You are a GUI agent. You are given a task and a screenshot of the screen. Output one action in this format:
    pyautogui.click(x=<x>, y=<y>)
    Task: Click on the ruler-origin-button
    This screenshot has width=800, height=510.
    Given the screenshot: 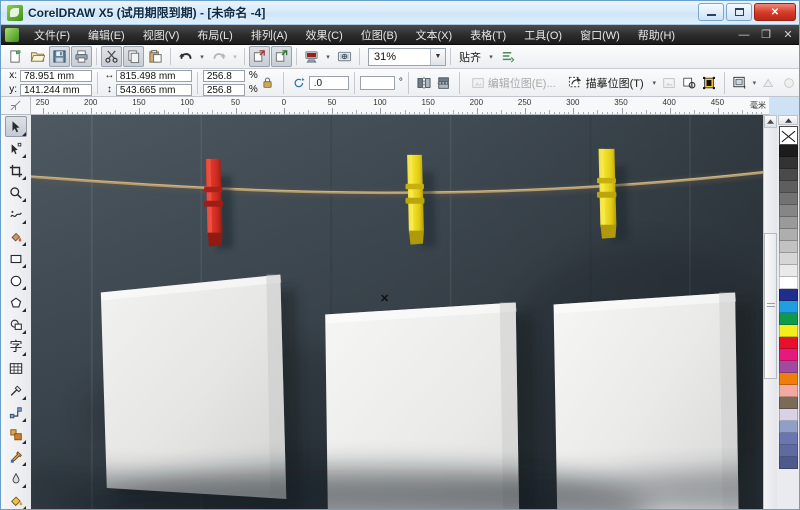 What is the action you would take?
    pyautogui.click(x=16, y=106)
    